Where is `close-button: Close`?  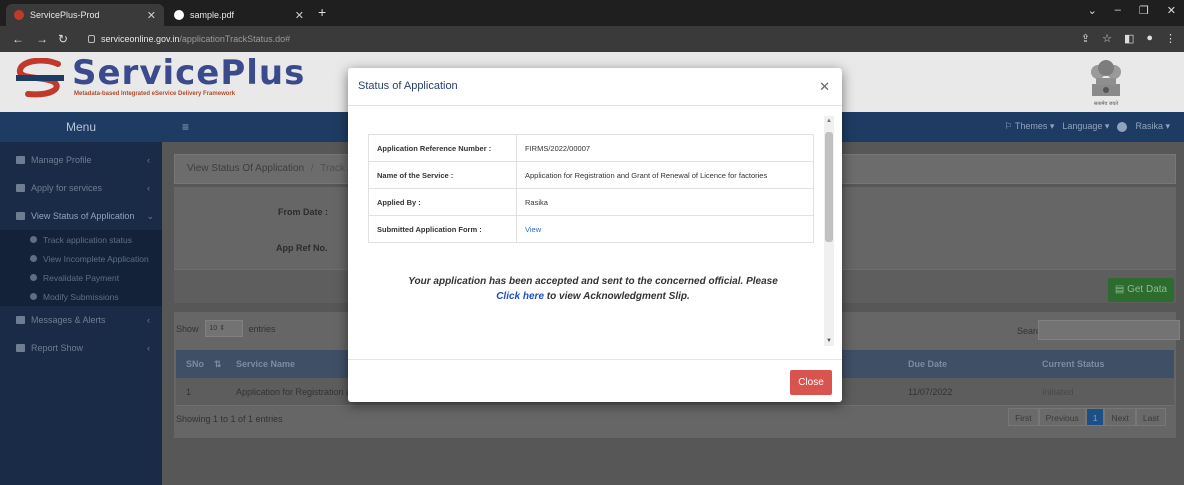 close-button: Close is located at coordinates (811, 382).